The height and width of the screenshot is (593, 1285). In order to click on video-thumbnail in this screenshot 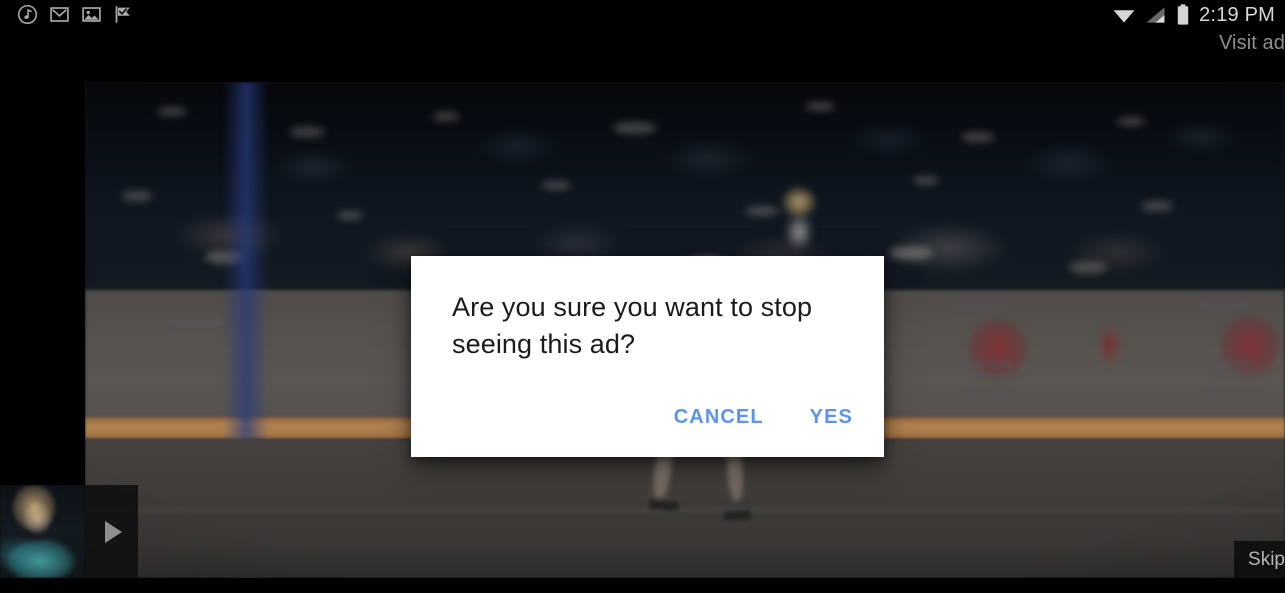, I will do `click(42, 531)`.